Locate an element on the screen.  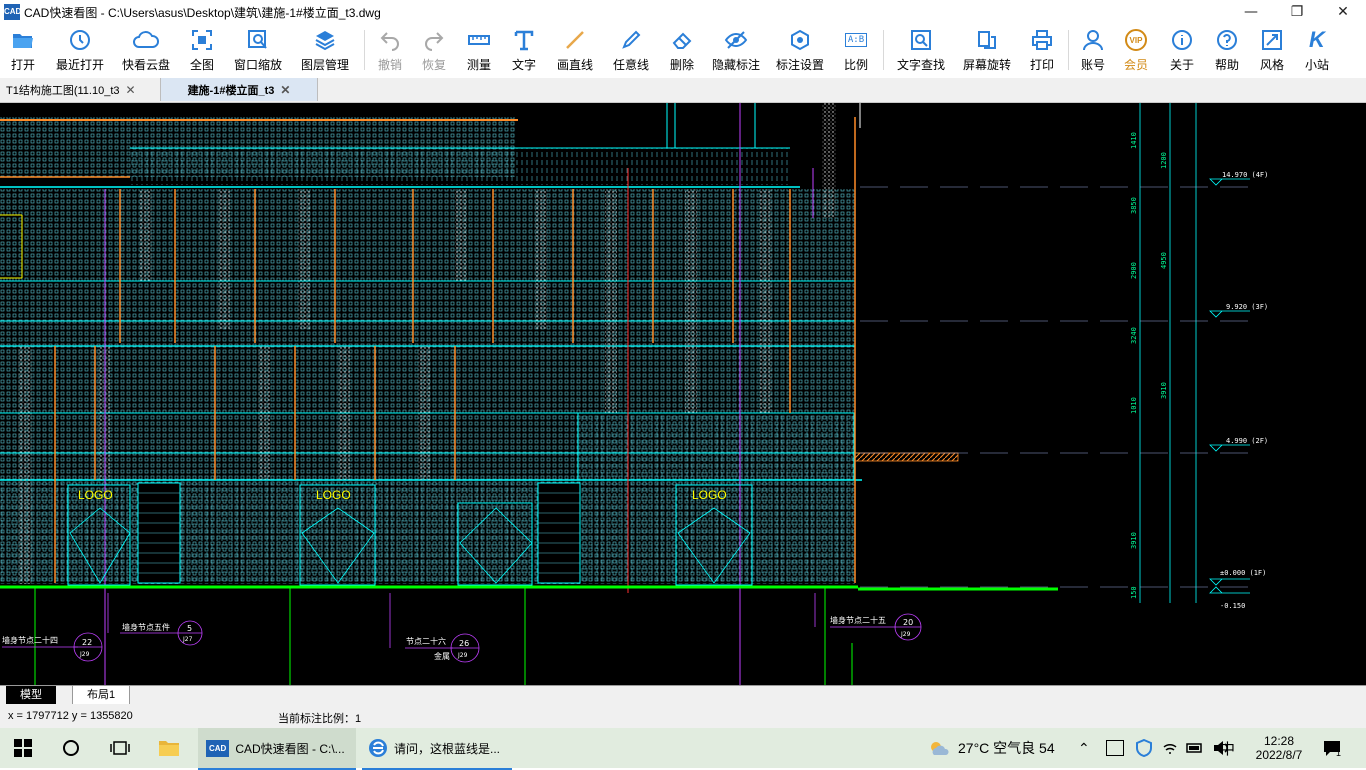
print-button: 打印 is located at coordinates (1042, 51).